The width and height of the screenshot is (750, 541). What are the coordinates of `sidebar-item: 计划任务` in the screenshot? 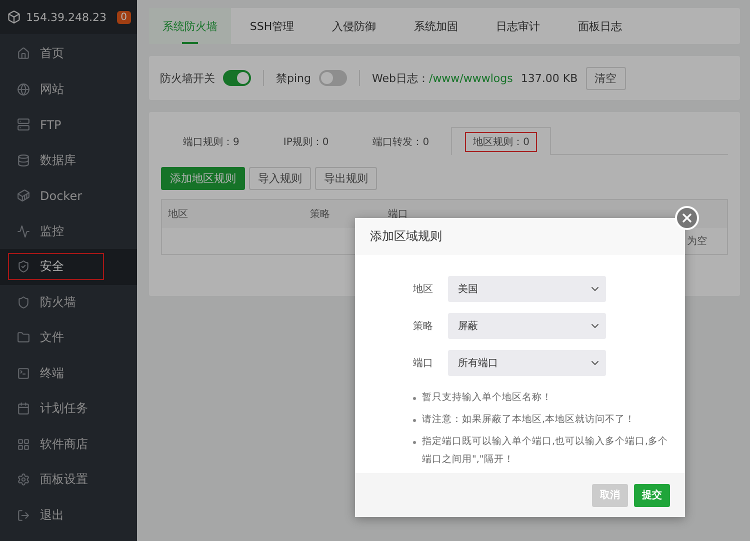 It's located at (68, 408).